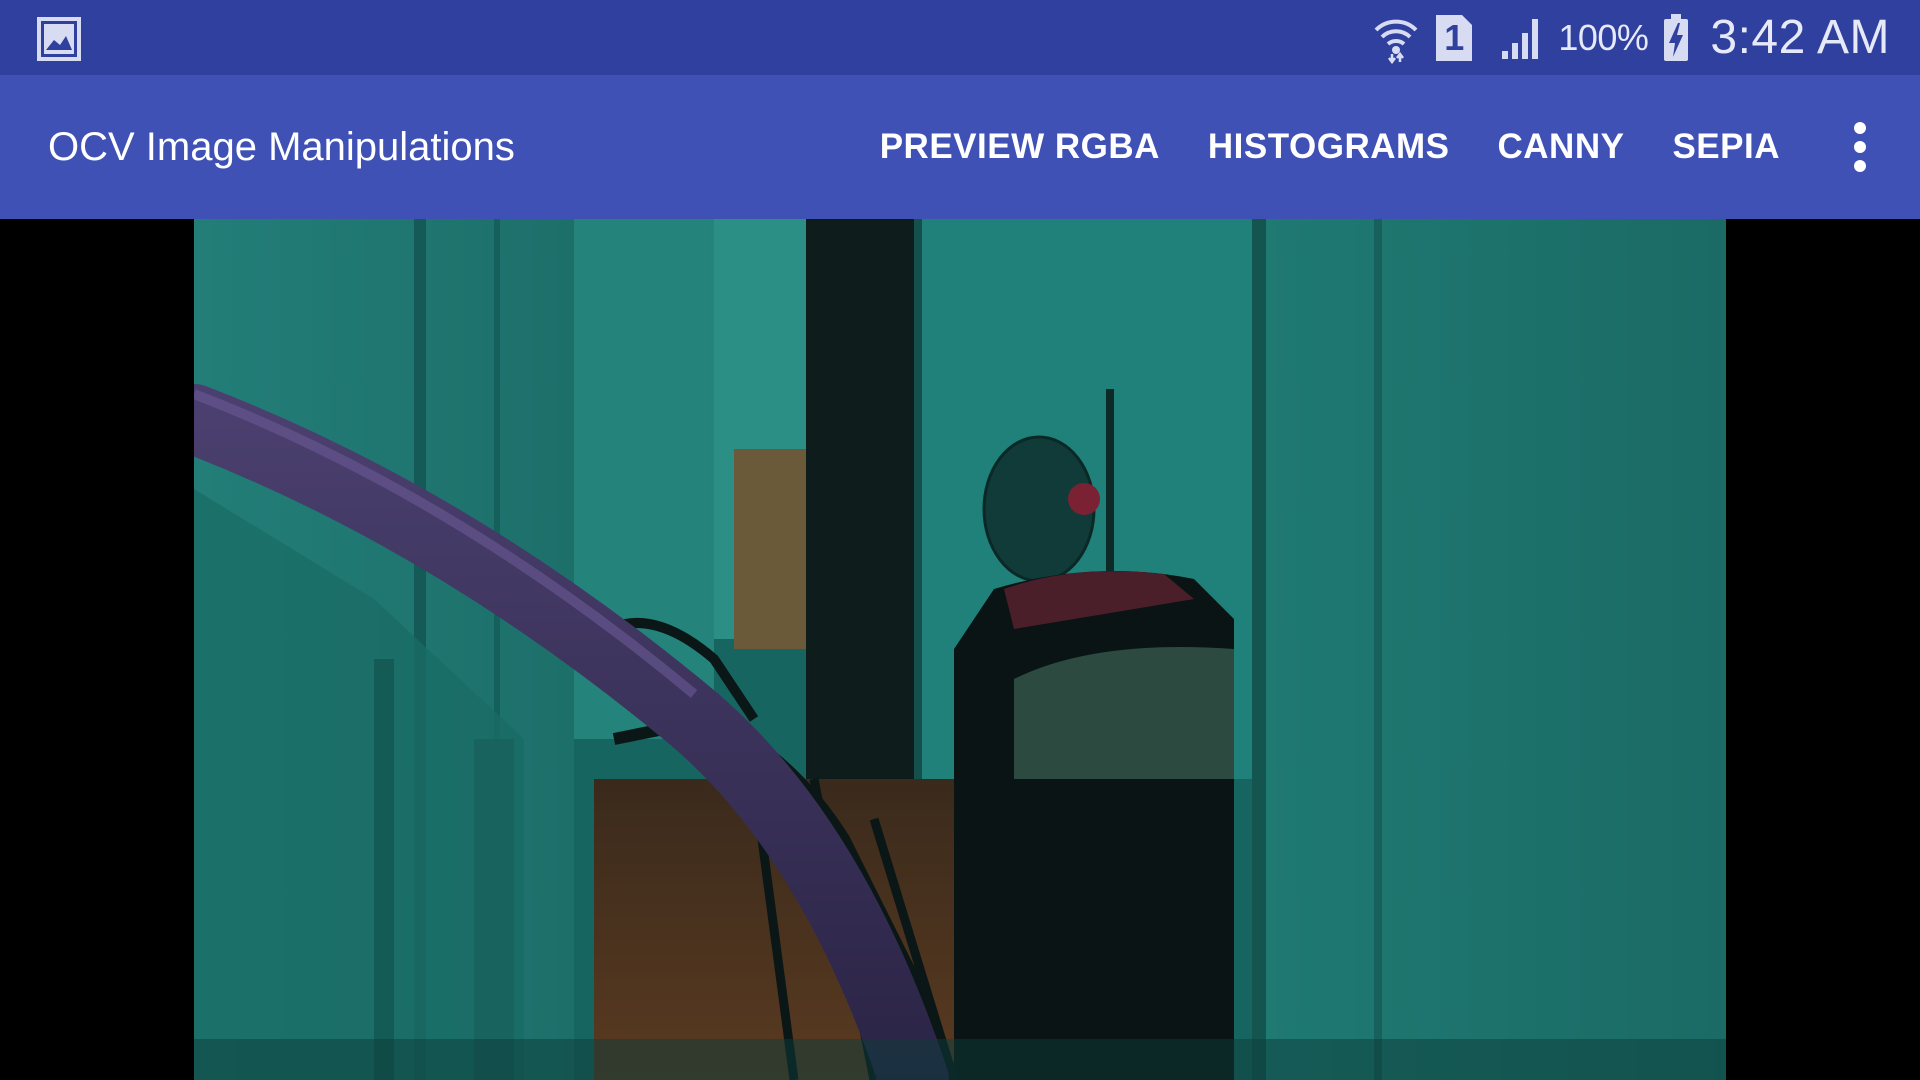  I want to click on action-menu: PREVIEW RGBA HISTOGRAMS CANNY SEPIA, so click(1330, 147).